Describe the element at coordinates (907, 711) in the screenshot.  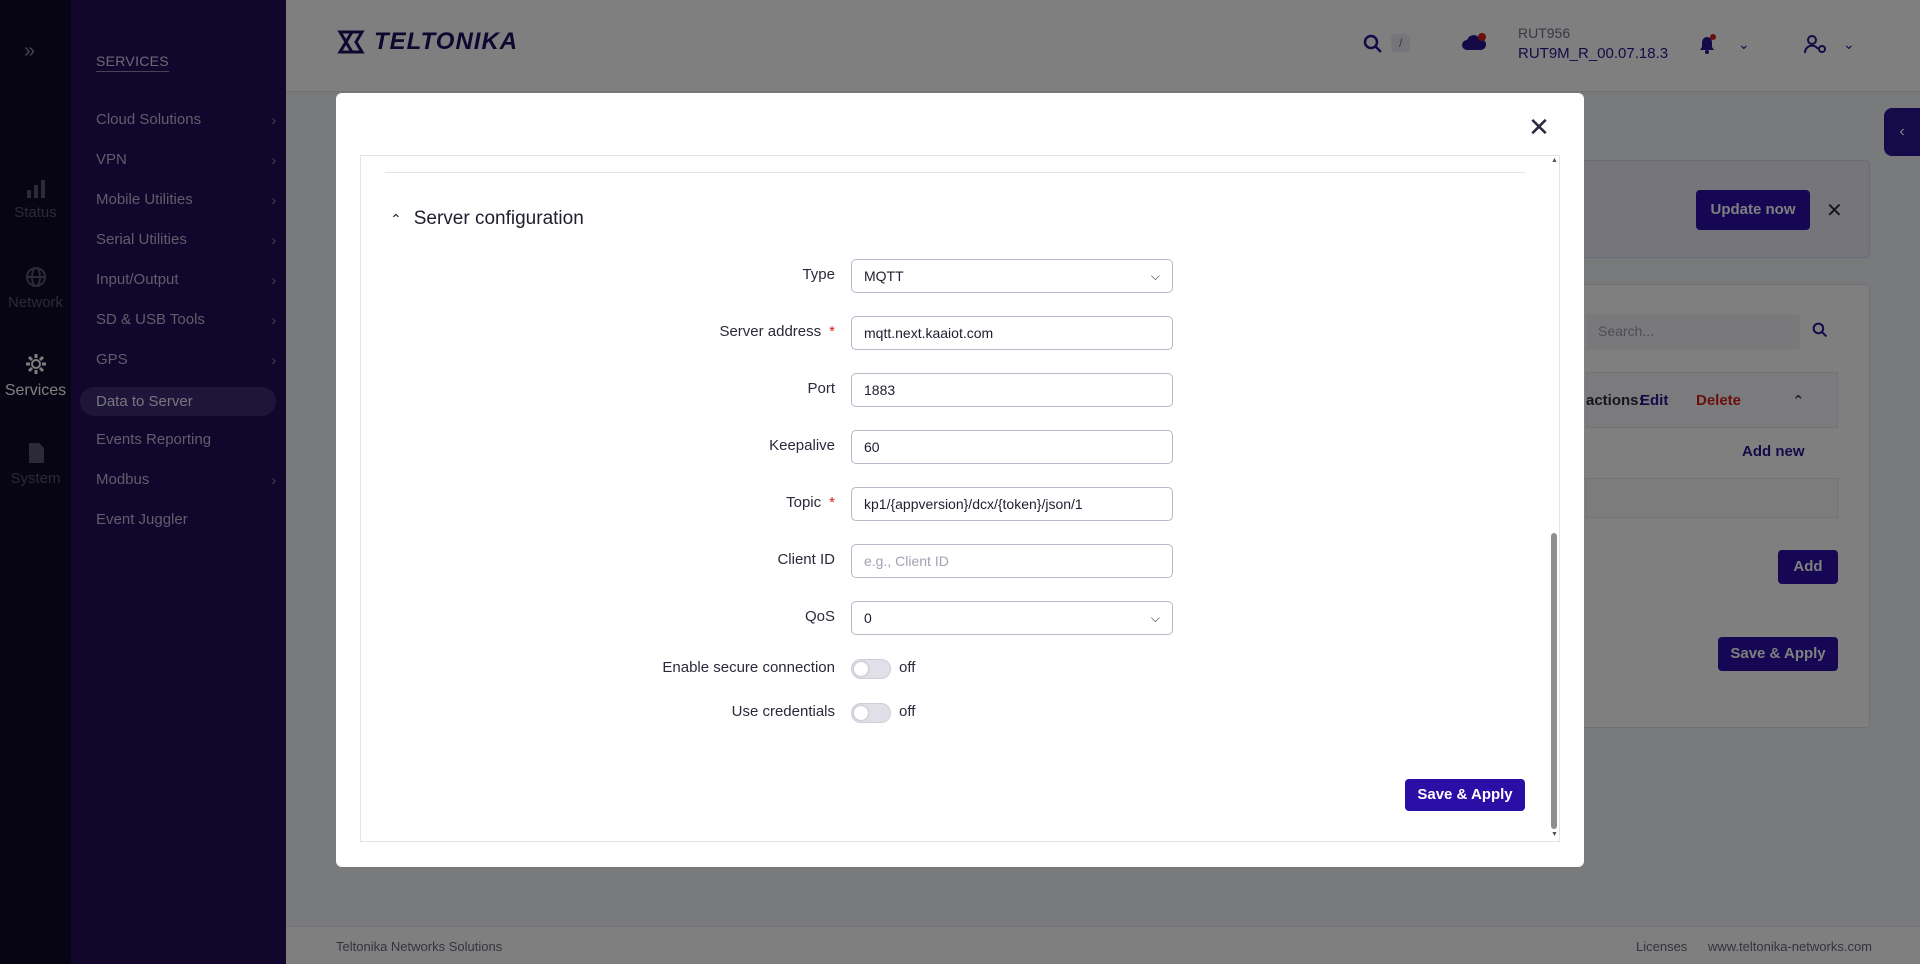
I see `use-credentials-state: off` at that location.